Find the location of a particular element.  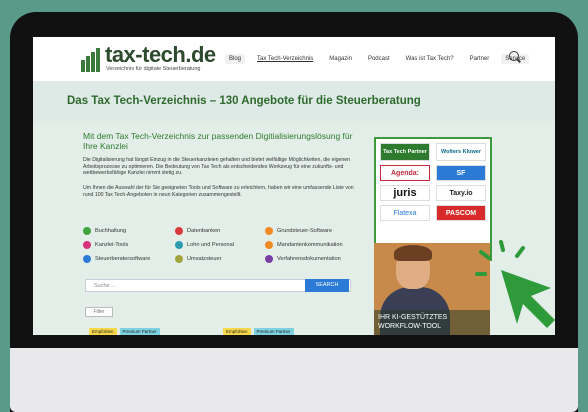

category-kanzlei-tools: Kanzlei-Tools is located at coordinates (105, 245).